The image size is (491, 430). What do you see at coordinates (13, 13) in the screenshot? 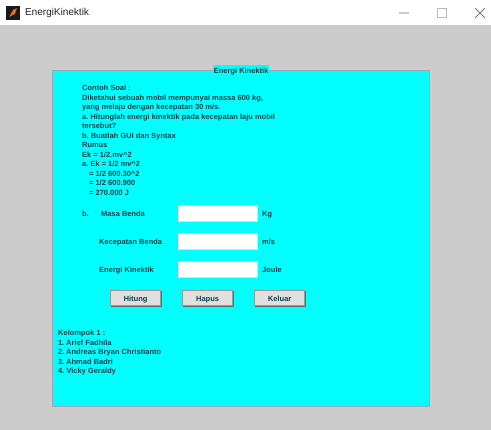
I see `app-icon` at bounding box center [13, 13].